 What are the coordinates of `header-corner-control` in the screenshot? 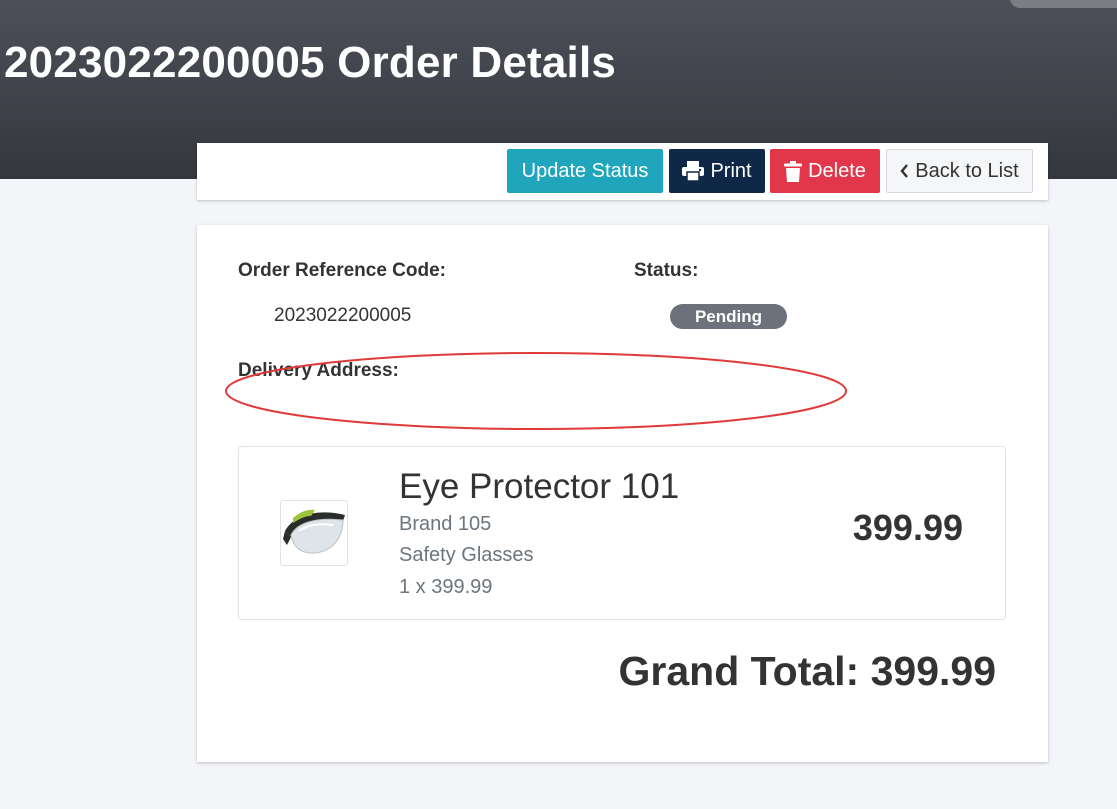 It's located at (1063, 4).